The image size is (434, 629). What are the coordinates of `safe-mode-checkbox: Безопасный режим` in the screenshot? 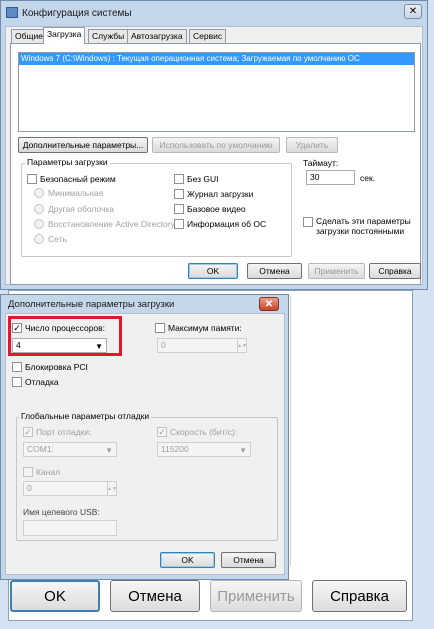 It's located at (71, 179).